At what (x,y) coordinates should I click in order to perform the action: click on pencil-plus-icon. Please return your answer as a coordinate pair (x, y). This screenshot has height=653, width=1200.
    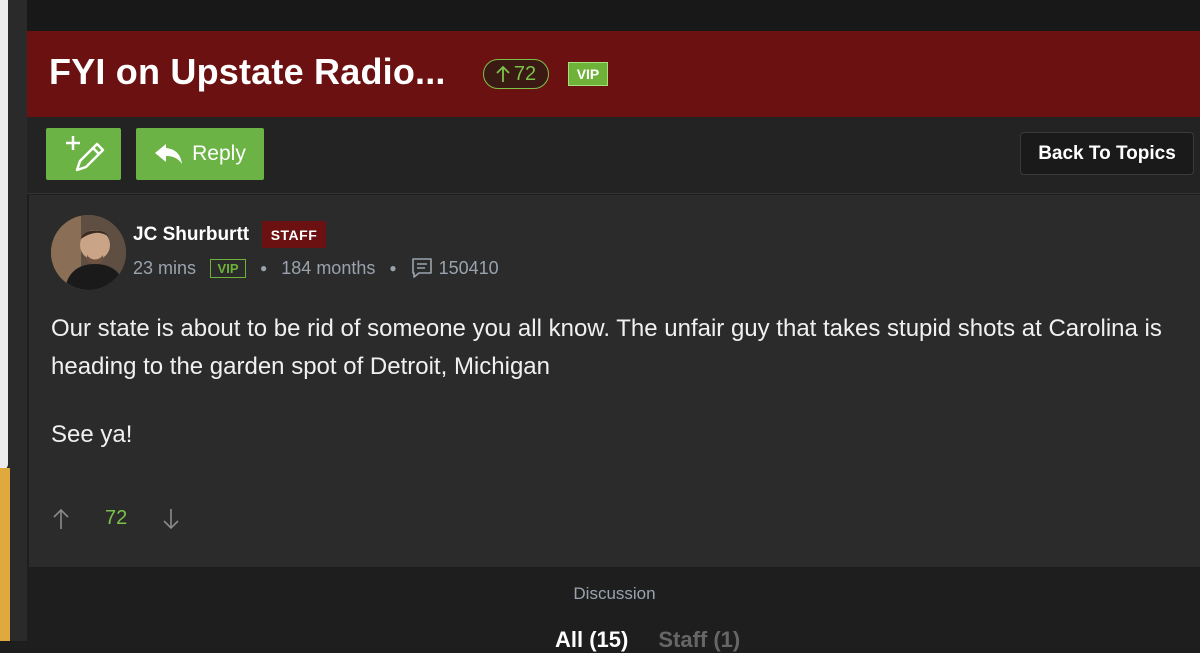
    Looking at the image, I should click on (84, 154).